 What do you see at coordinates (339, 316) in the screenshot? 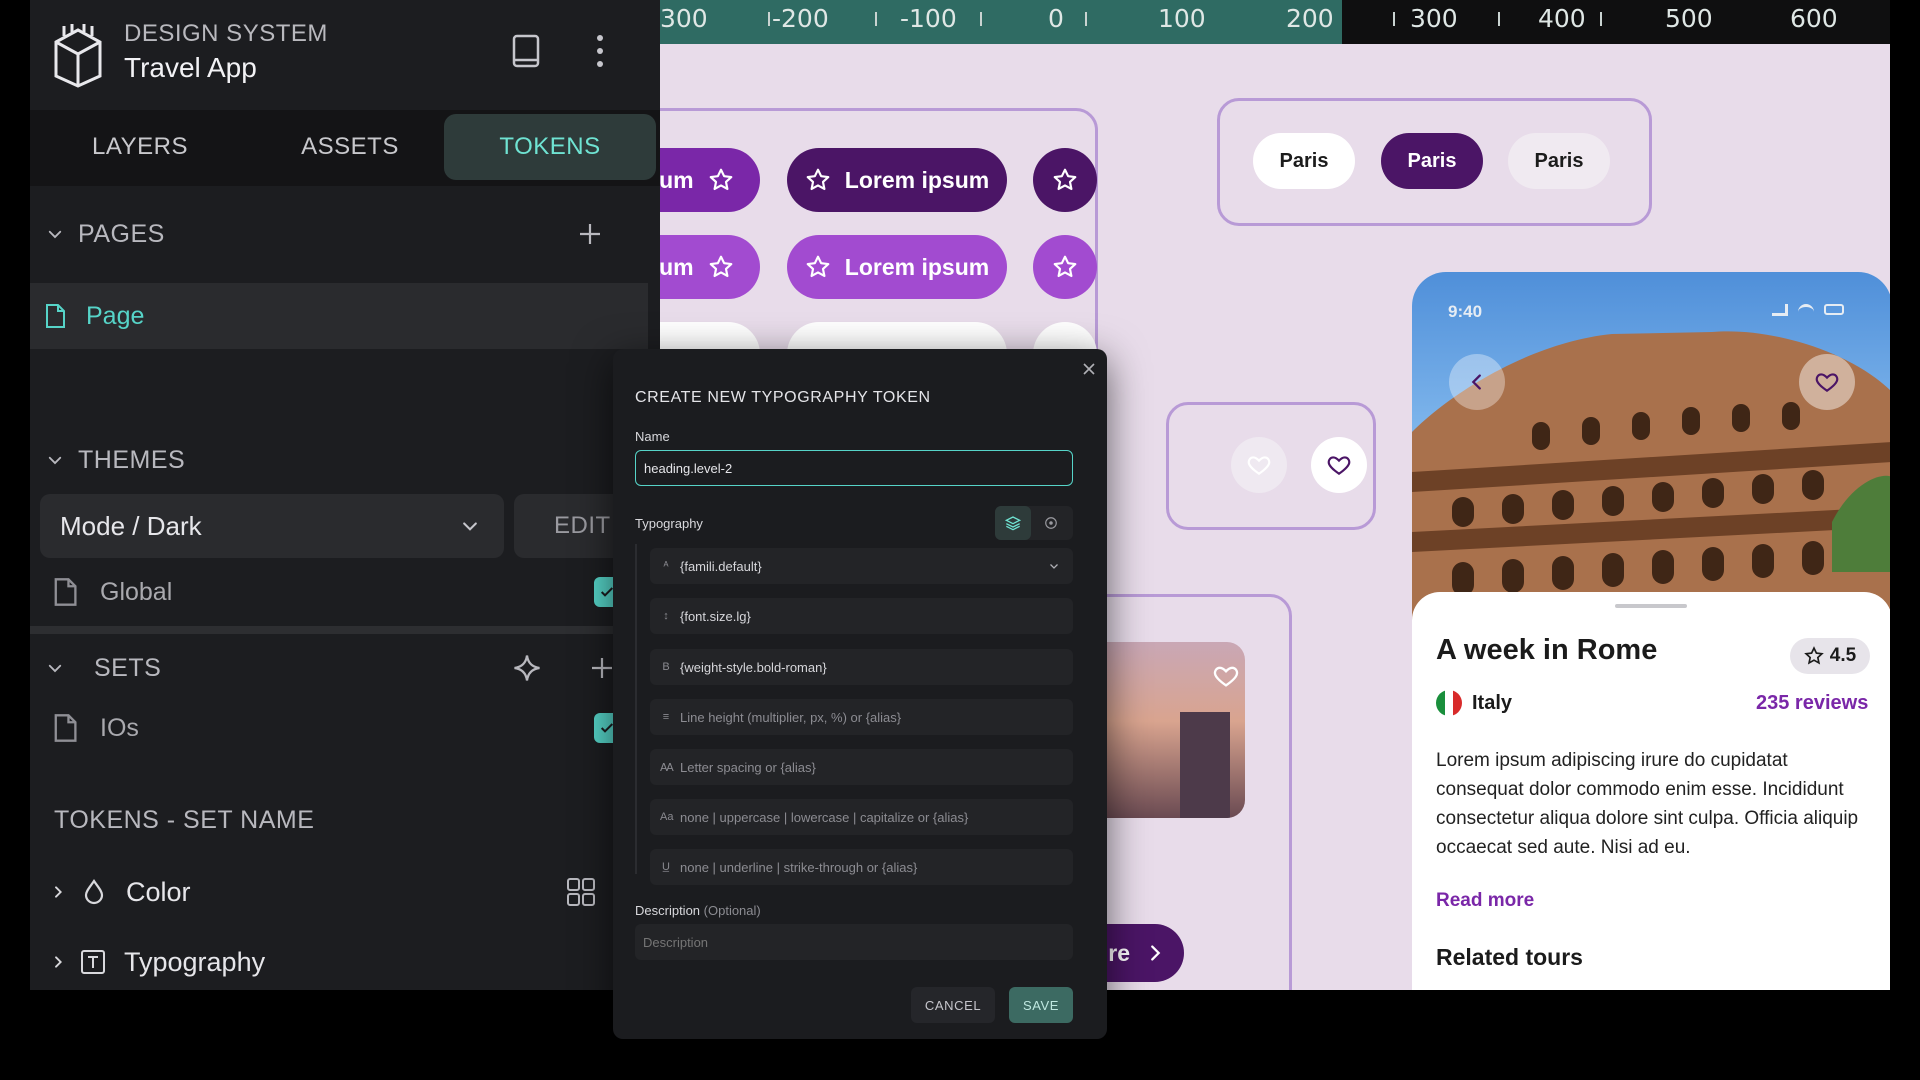
I see `page-item: Page` at bounding box center [339, 316].